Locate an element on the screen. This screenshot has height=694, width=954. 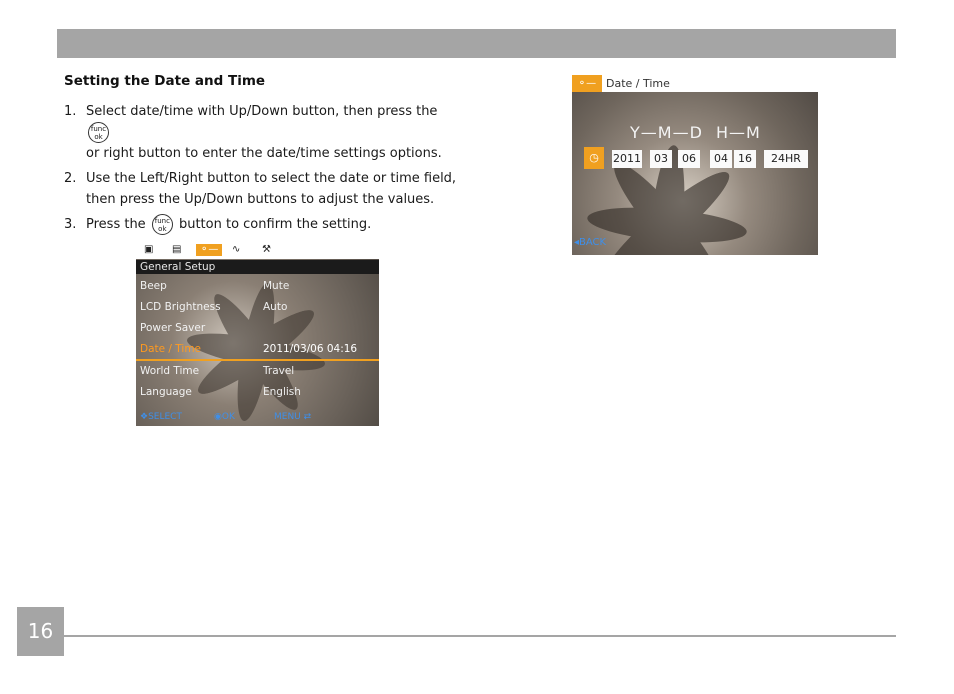
header-bar is located at coordinates (476, 43).